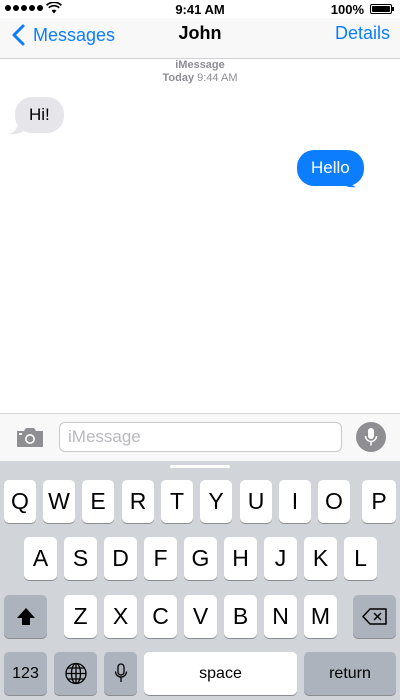 This screenshot has width=400, height=700. Describe the element at coordinates (382, 9) in the screenshot. I see `battery-icon` at that location.